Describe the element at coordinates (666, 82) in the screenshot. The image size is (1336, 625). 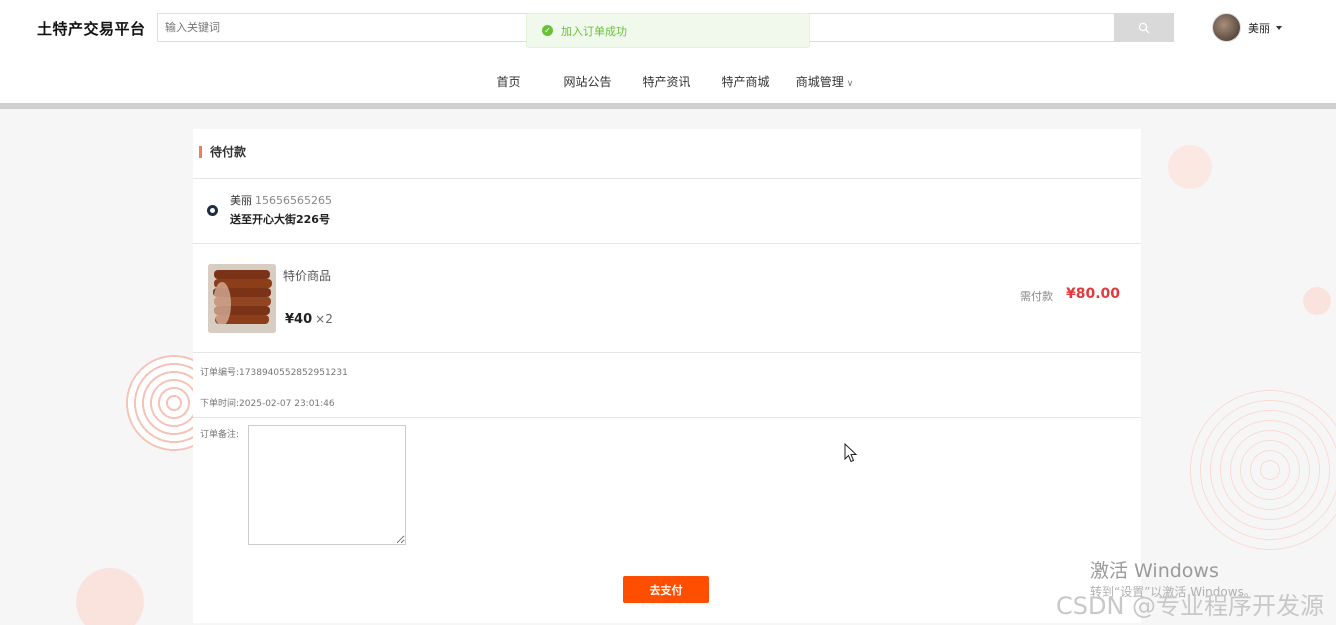
I see `nav-item-label: 特产资讯` at that location.